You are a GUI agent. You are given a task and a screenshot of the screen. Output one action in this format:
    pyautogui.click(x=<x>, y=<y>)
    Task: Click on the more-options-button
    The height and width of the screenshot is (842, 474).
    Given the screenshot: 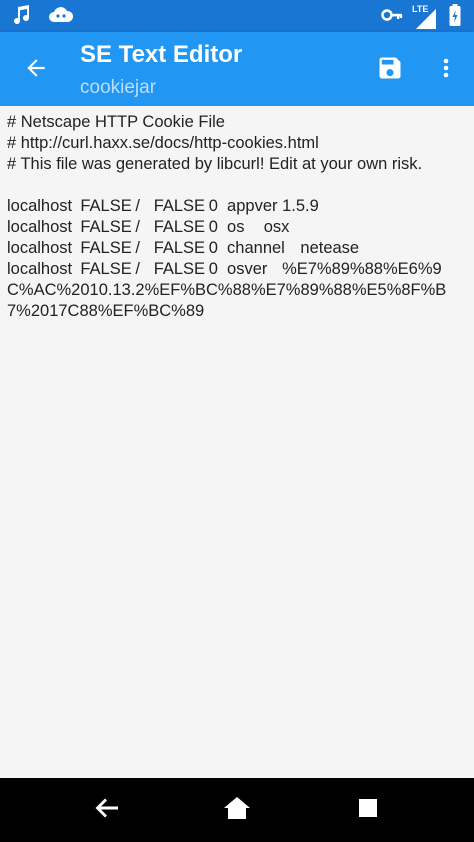 What is the action you would take?
    pyautogui.click(x=446, y=70)
    